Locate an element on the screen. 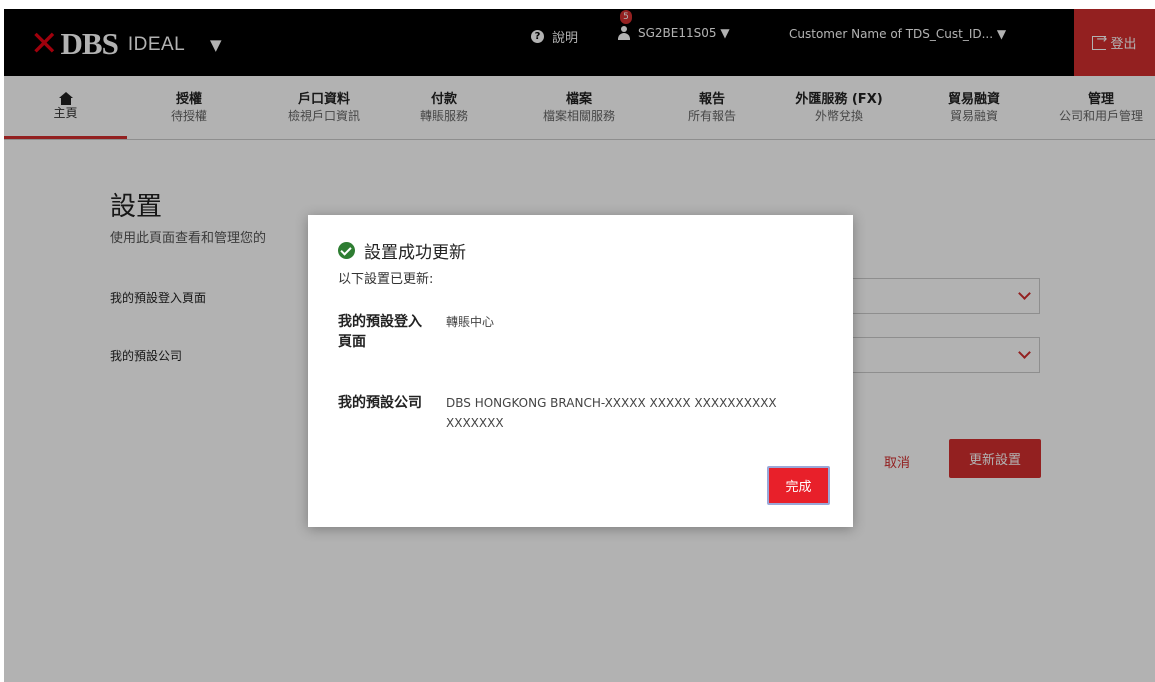 This screenshot has height=682, width=1155. summary-company-label: 我的預設公司 is located at coordinates (380, 403).